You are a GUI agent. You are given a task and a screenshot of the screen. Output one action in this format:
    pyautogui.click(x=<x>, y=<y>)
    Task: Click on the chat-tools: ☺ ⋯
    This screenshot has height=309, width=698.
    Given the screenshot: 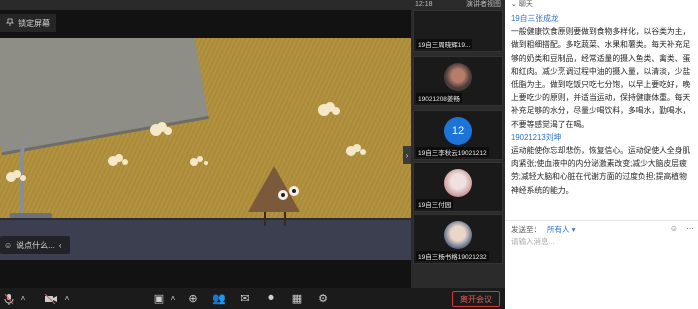 What is the action you would take?
    pyautogui.click(x=682, y=228)
    